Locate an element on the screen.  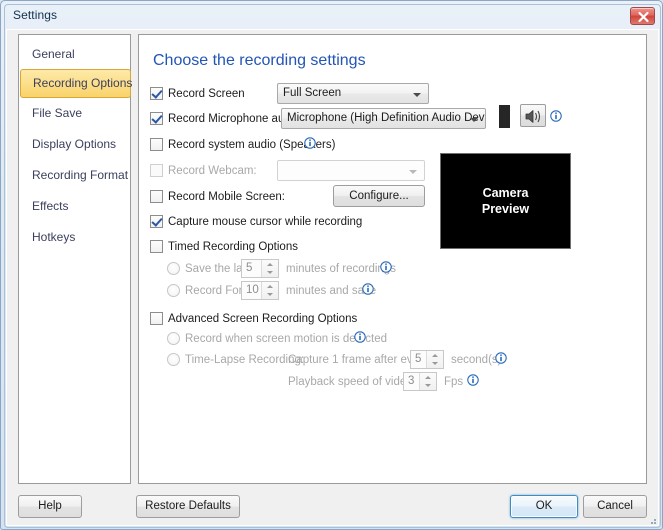
record-webcam-label: Record Webcam: is located at coordinates (212, 171).